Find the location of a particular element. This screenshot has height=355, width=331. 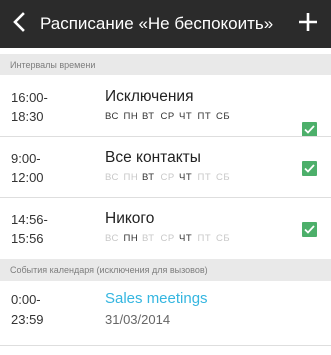

chevron-left-icon is located at coordinates (19, 24).